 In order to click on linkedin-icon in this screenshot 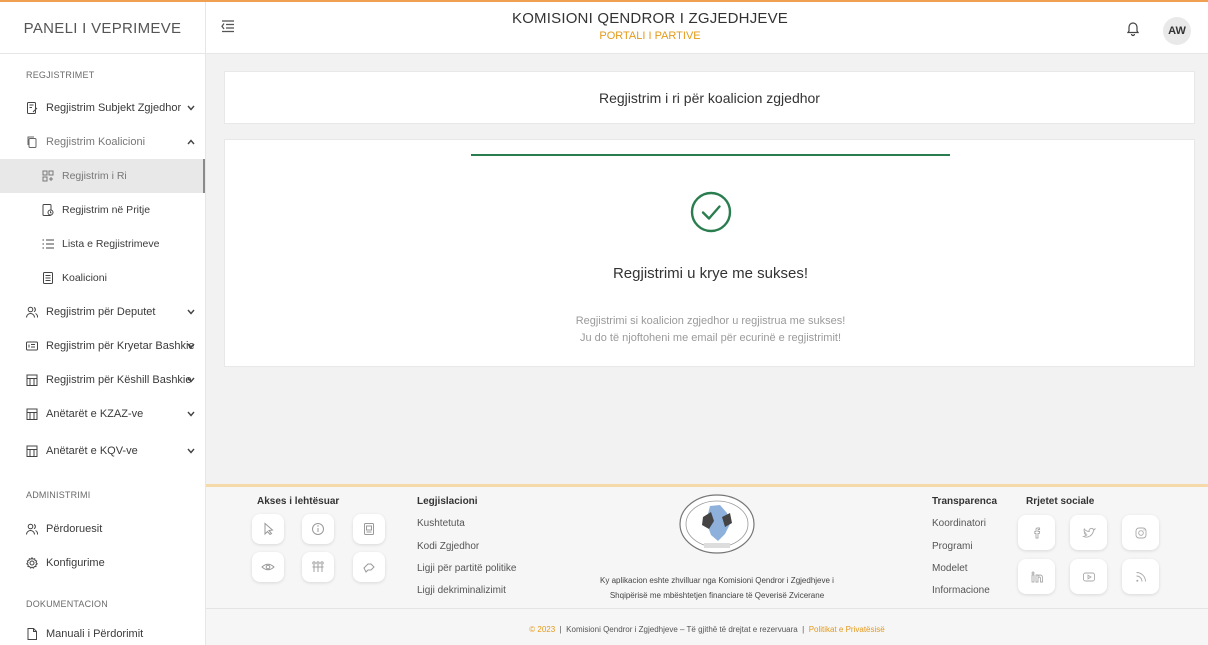, I will do `click(1037, 576)`.